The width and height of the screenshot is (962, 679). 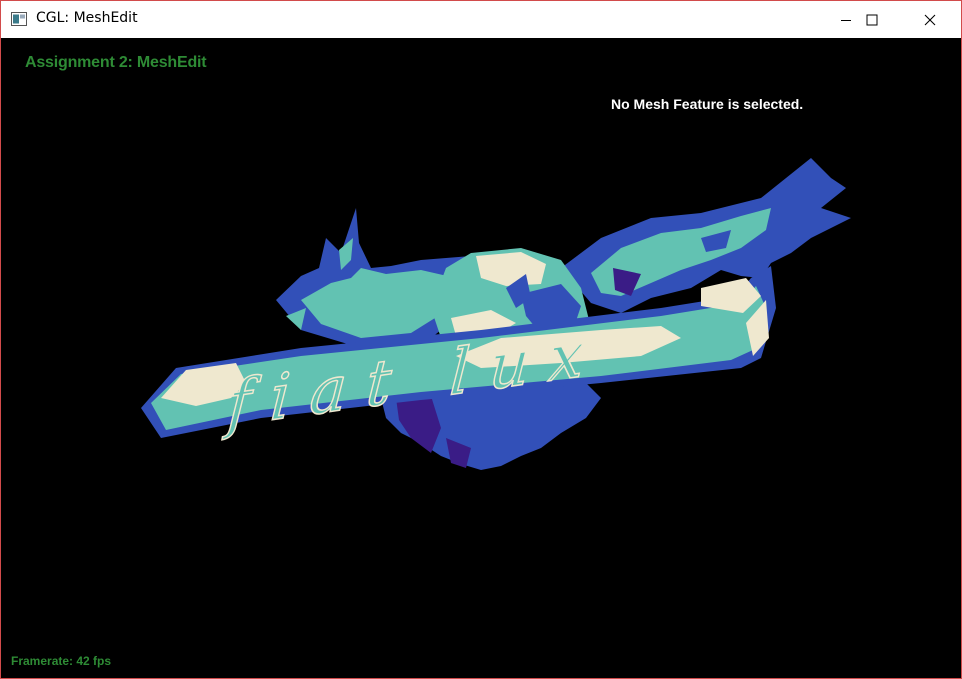 I want to click on app-window-icon, so click(x=19, y=19).